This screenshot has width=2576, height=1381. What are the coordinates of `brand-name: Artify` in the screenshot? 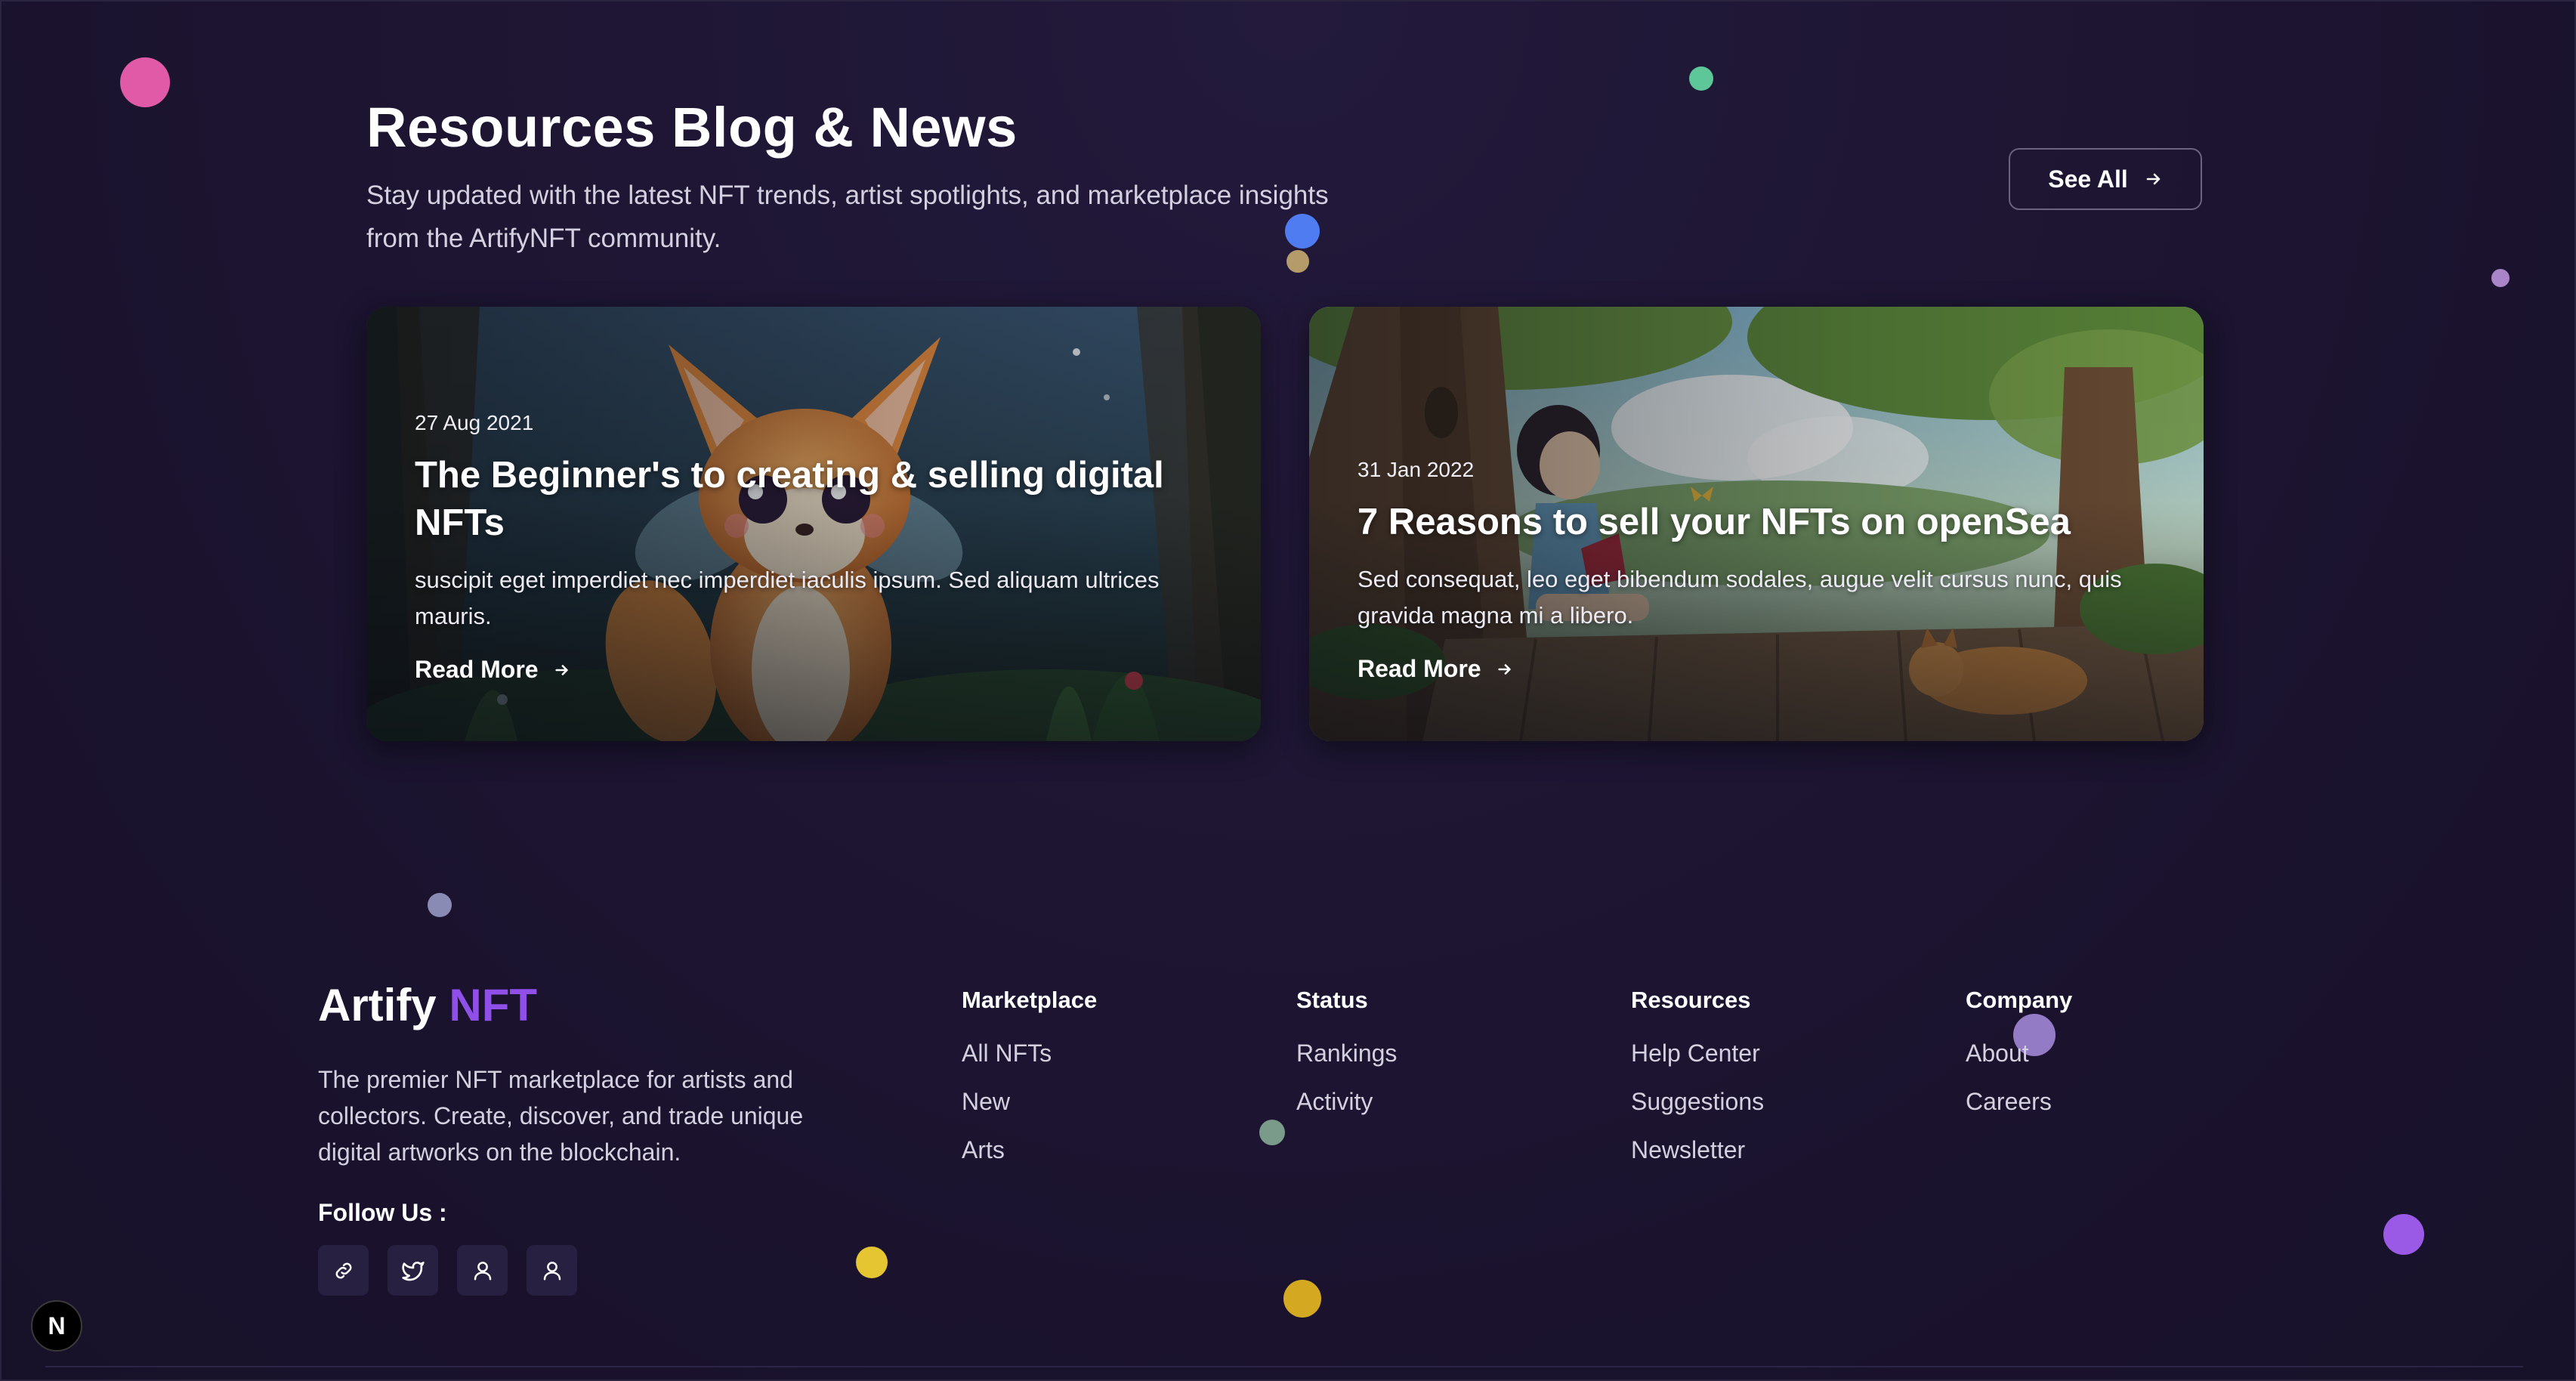 It's located at (377, 1005).